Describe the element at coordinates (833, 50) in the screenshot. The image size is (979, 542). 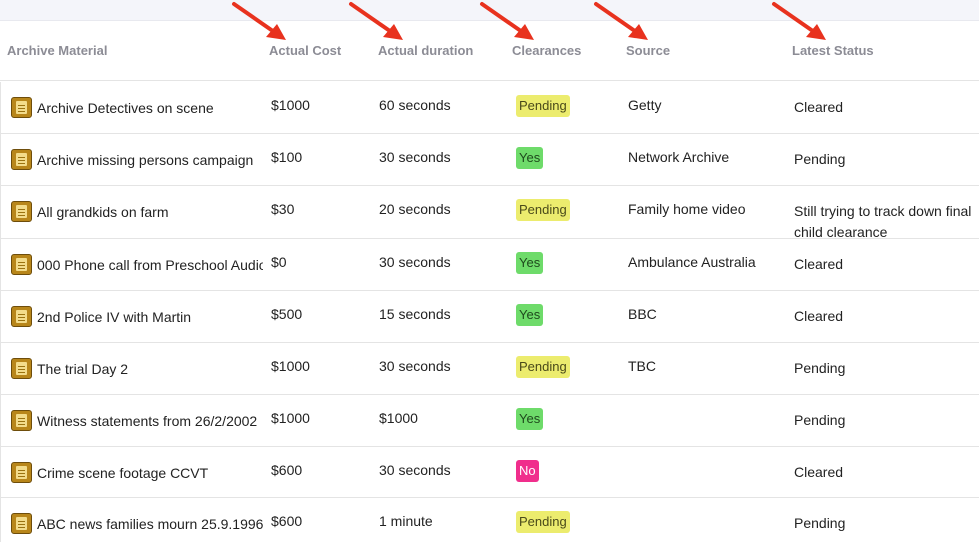
I see `column-header-latest-status: Latest Status` at that location.